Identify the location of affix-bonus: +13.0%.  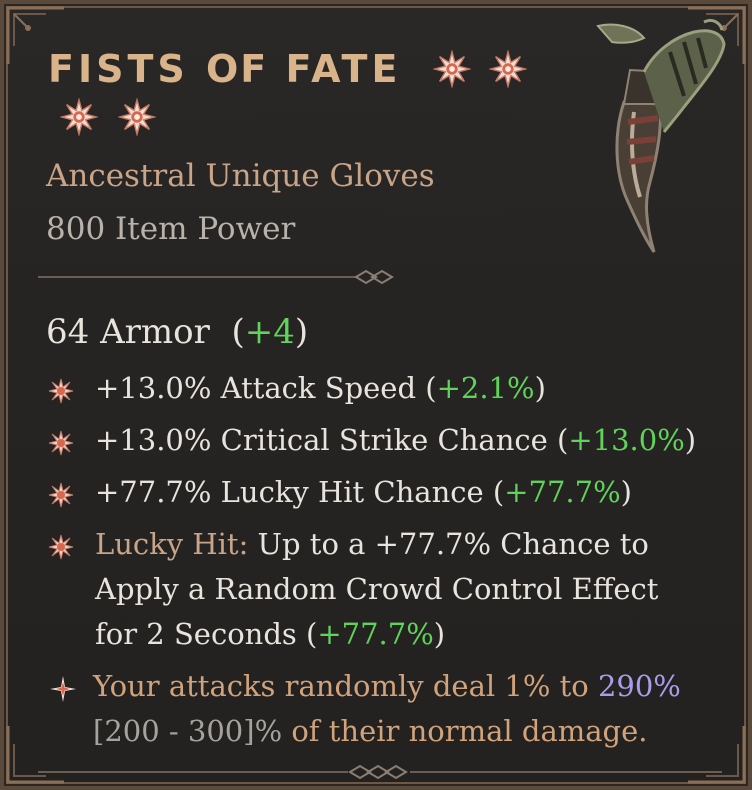
(626, 440).